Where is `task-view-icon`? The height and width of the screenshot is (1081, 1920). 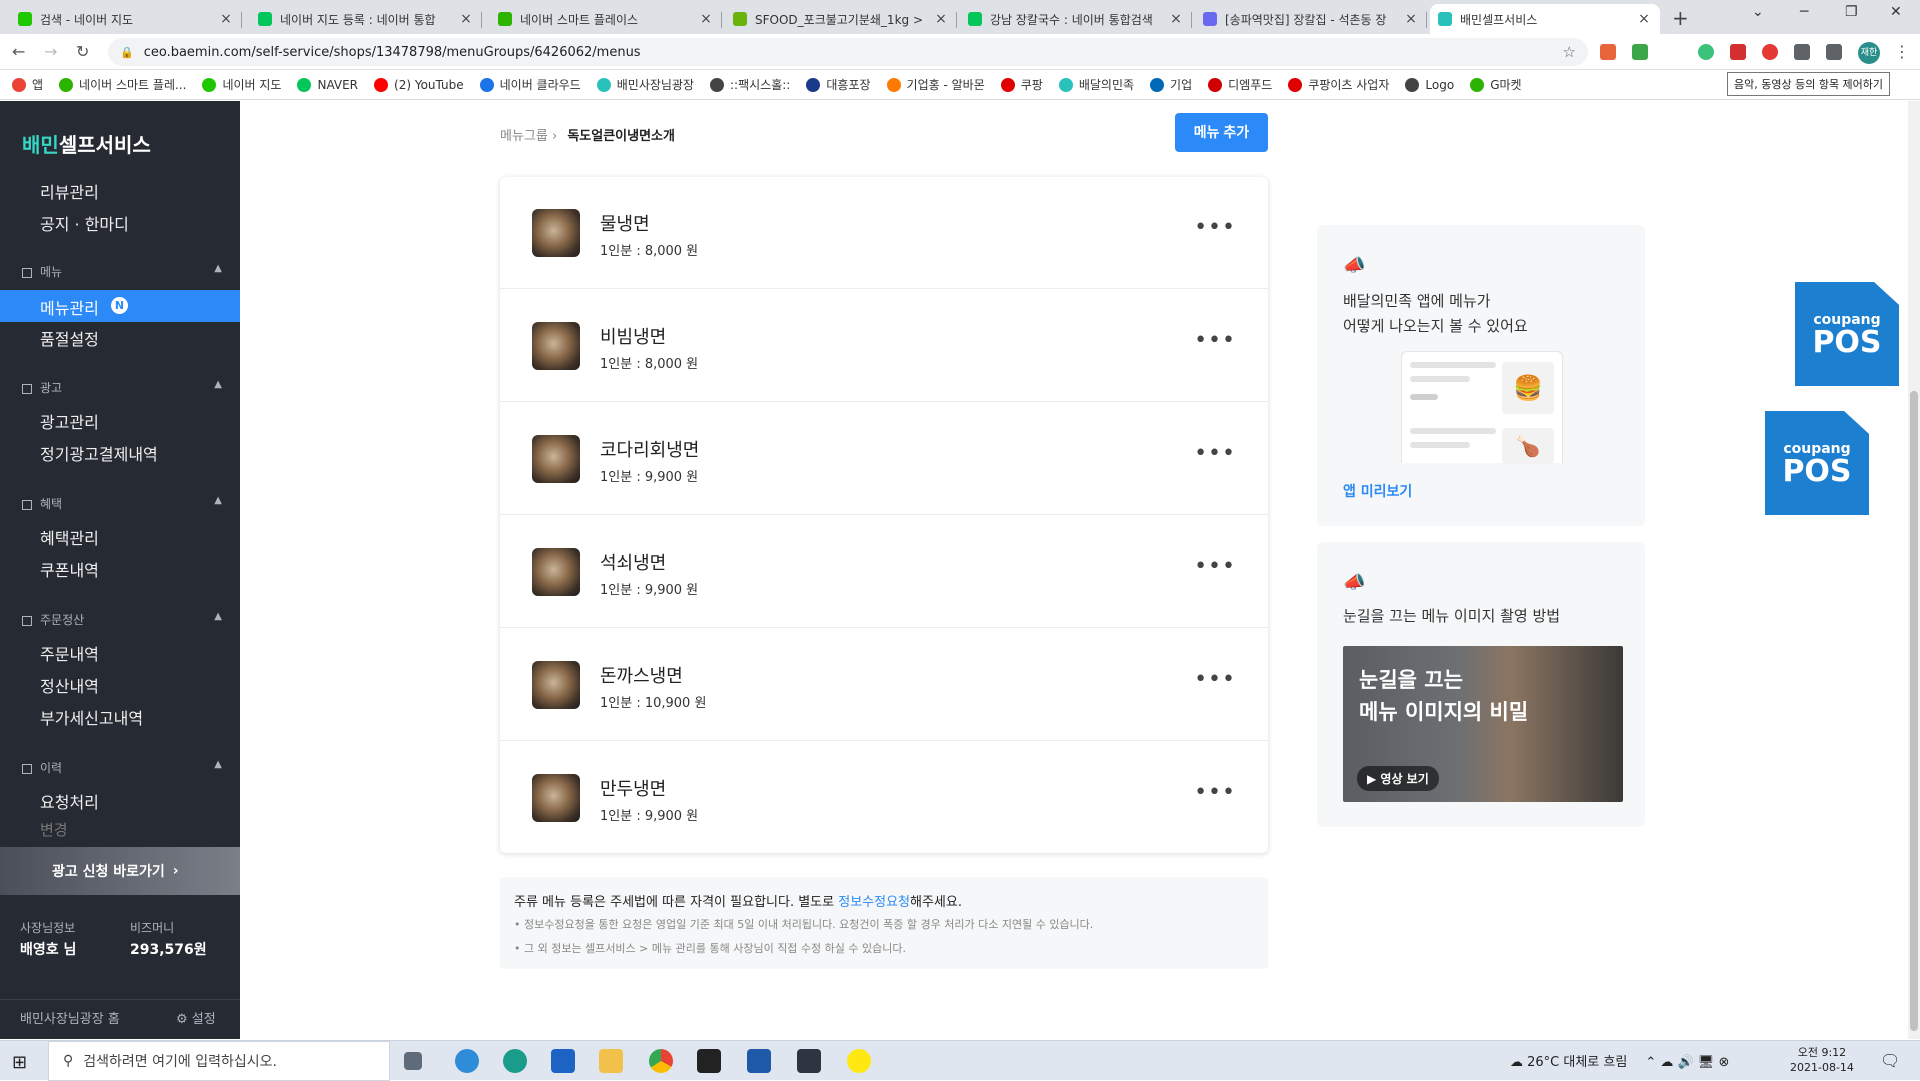
task-view-icon is located at coordinates (413, 1061).